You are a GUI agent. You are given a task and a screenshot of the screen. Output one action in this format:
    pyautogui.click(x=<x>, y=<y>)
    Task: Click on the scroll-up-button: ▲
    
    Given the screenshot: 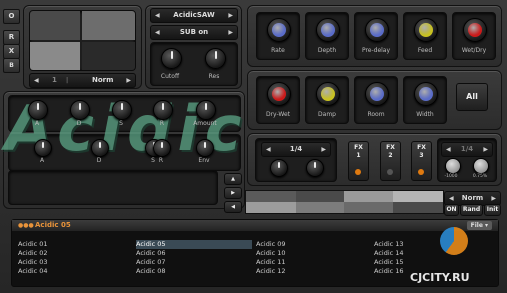 What is the action you would take?
    pyautogui.click(x=233, y=179)
    